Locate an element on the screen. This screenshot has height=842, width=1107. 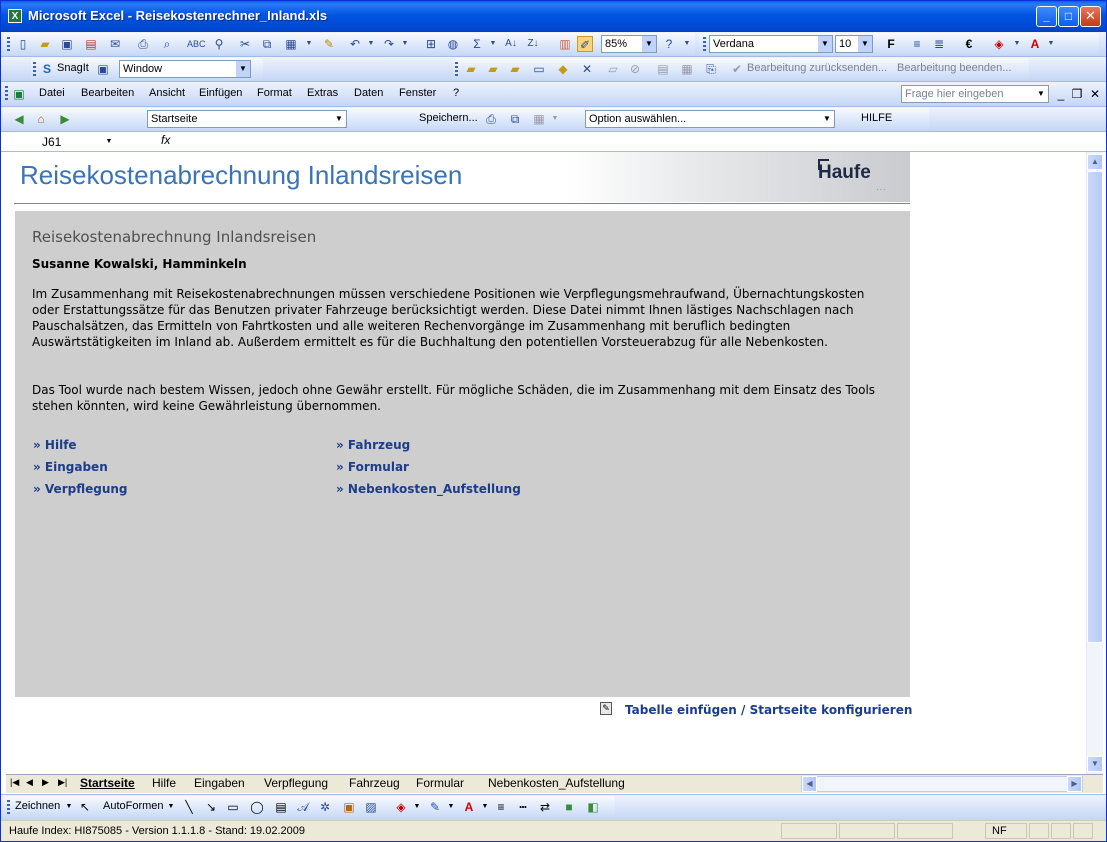
shadow-style-icon: ■ is located at coordinates (569, 807).